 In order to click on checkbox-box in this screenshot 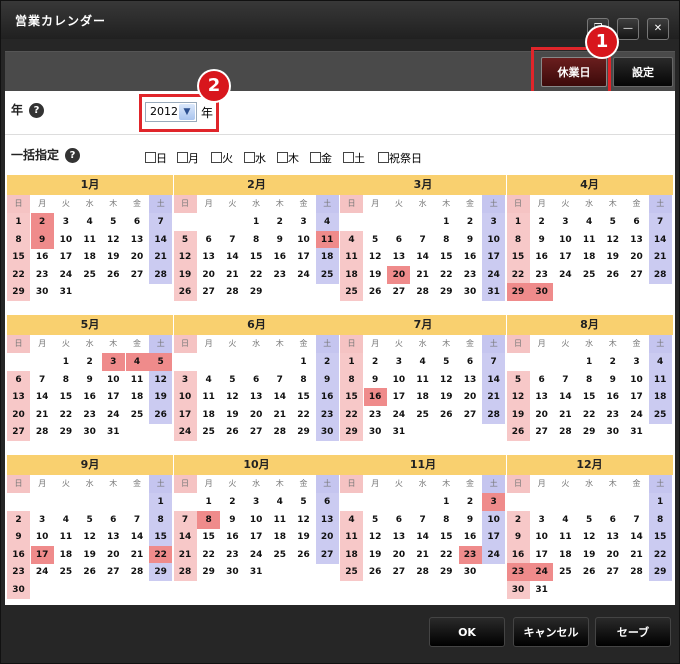, I will do `click(282, 157)`.